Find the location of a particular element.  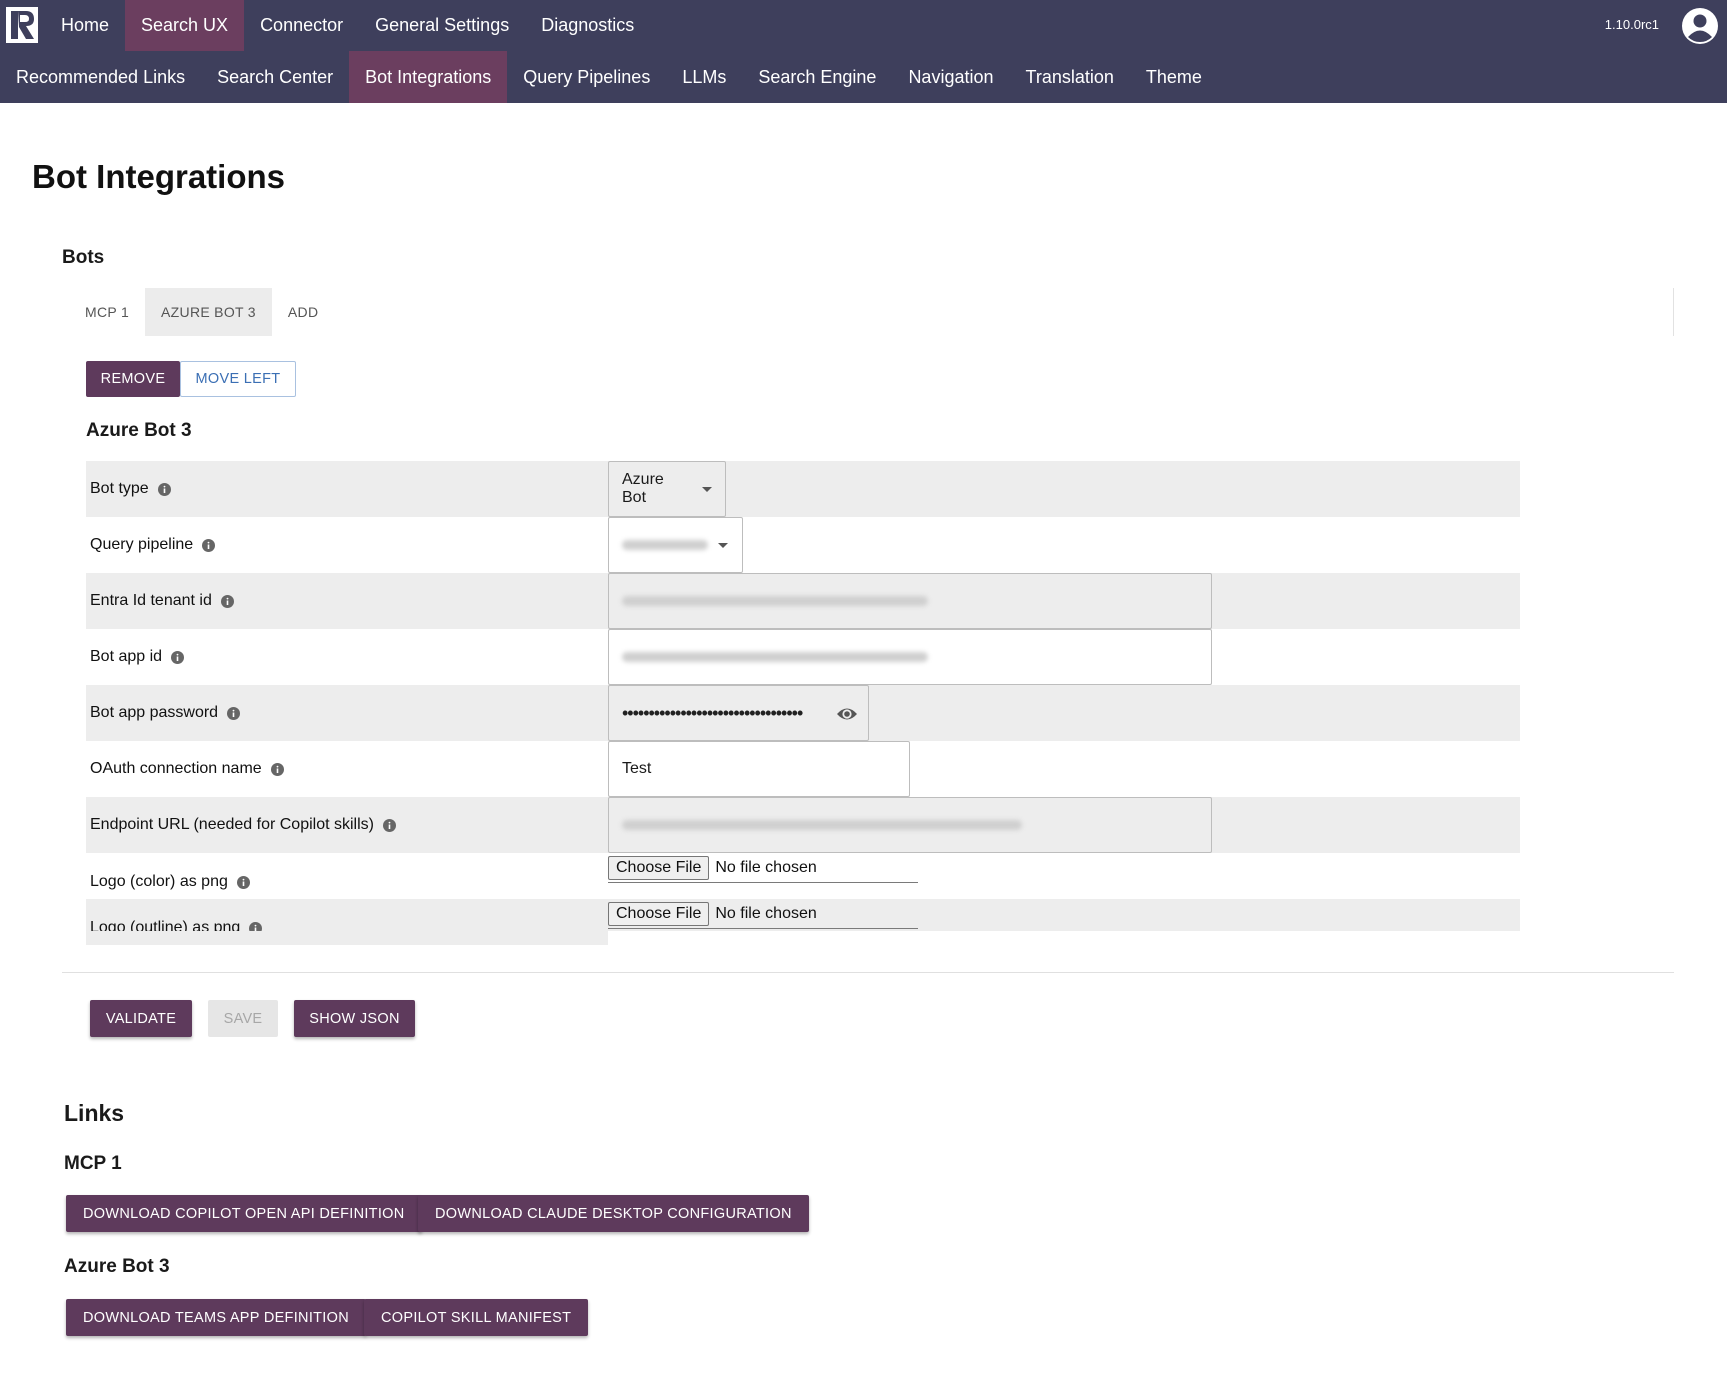

query-pipeline-field is located at coordinates (675, 545).